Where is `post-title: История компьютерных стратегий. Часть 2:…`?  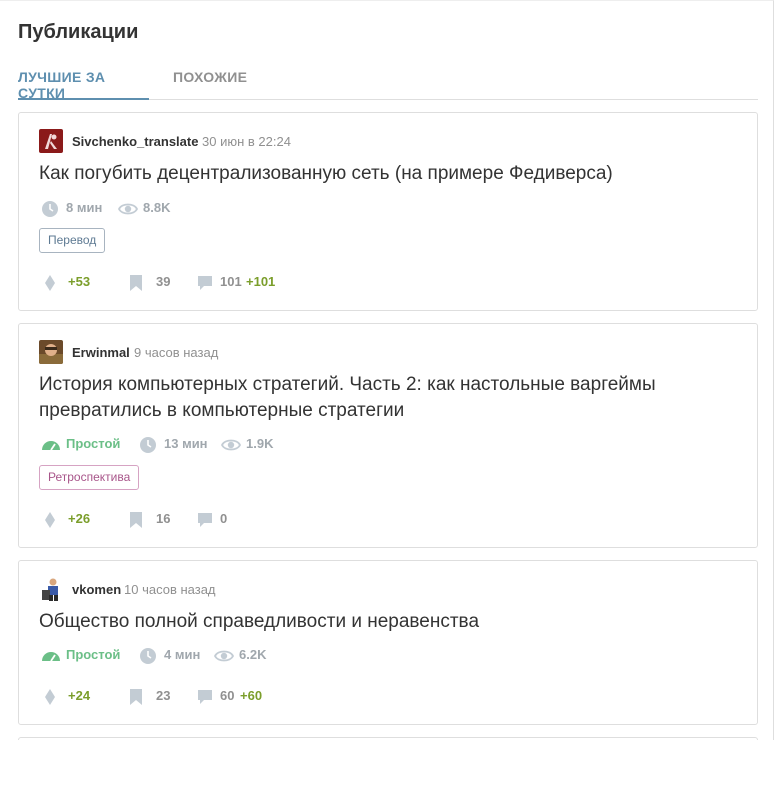 post-title: История компьютерных стратегий. Часть 2:… is located at coordinates (389, 398).